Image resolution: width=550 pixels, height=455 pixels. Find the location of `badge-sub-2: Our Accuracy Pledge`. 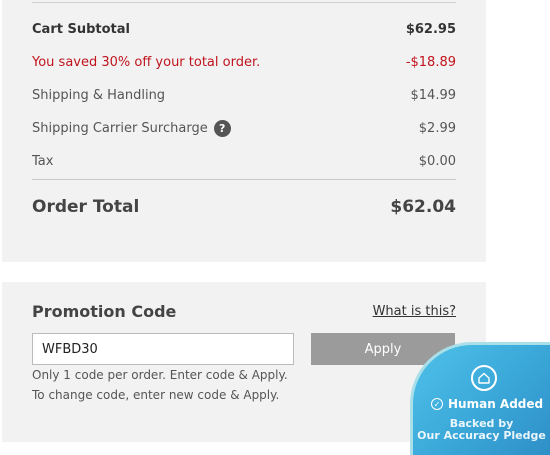

badge-sub-2: Our Accuracy Pledge is located at coordinates (481, 435).